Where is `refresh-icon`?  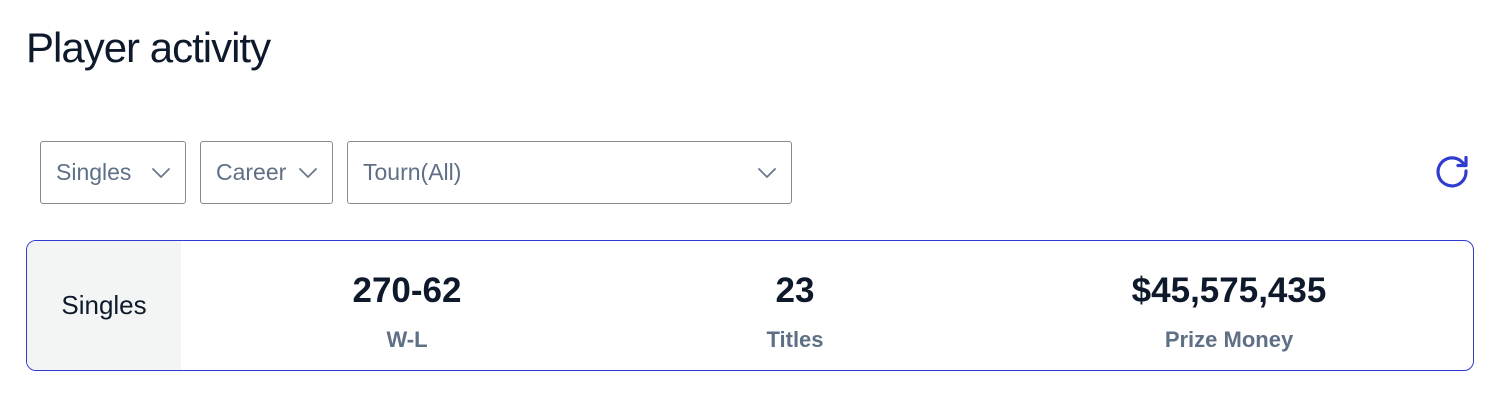 refresh-icon is located at coordinates (1452, 171).